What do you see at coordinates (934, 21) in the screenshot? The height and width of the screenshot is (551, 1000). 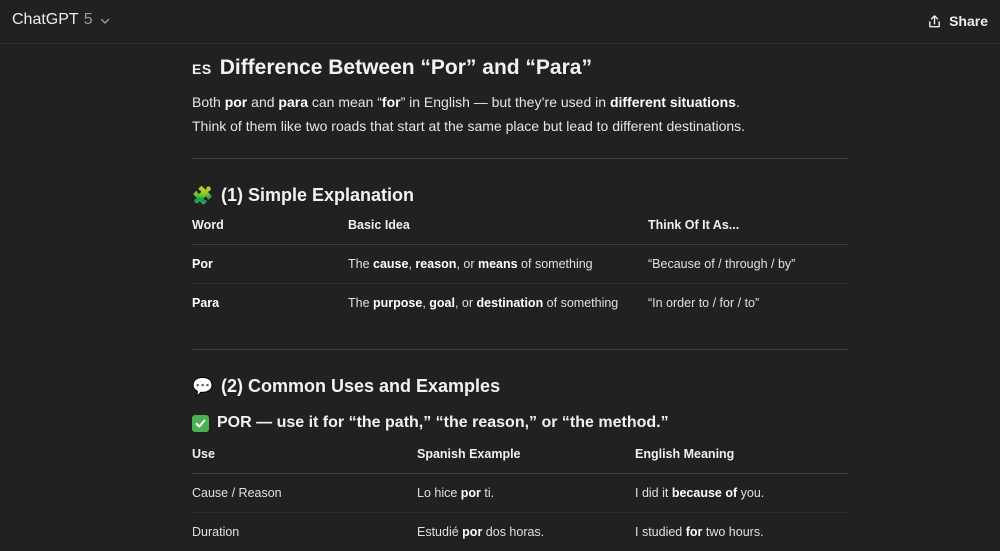 I see `share-icon` at bounding box center [934, 21].